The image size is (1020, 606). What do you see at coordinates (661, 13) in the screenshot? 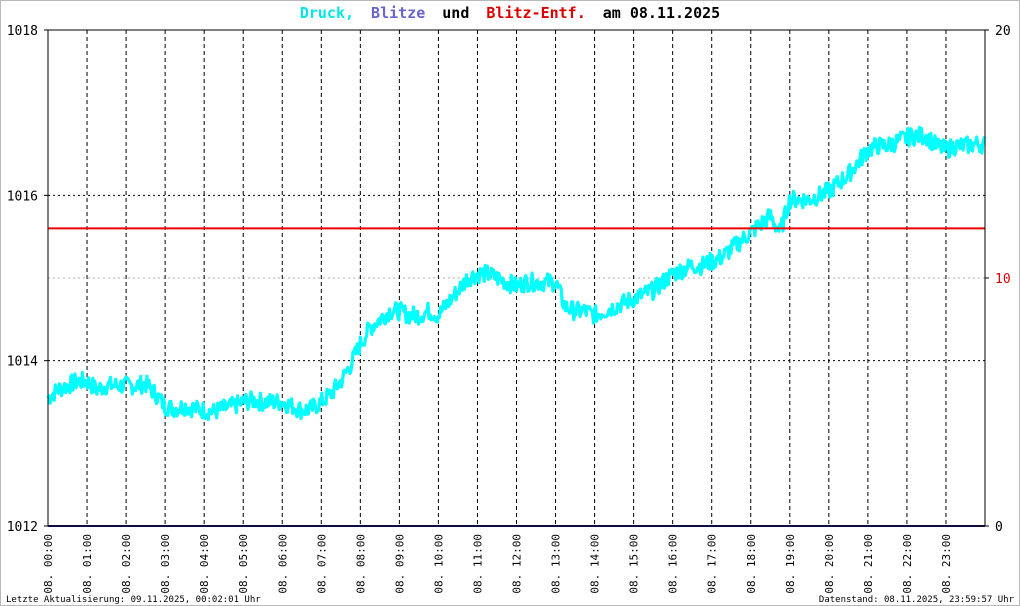
I see `title-date: am 08.11.2025` at bounding box center [661, 13].